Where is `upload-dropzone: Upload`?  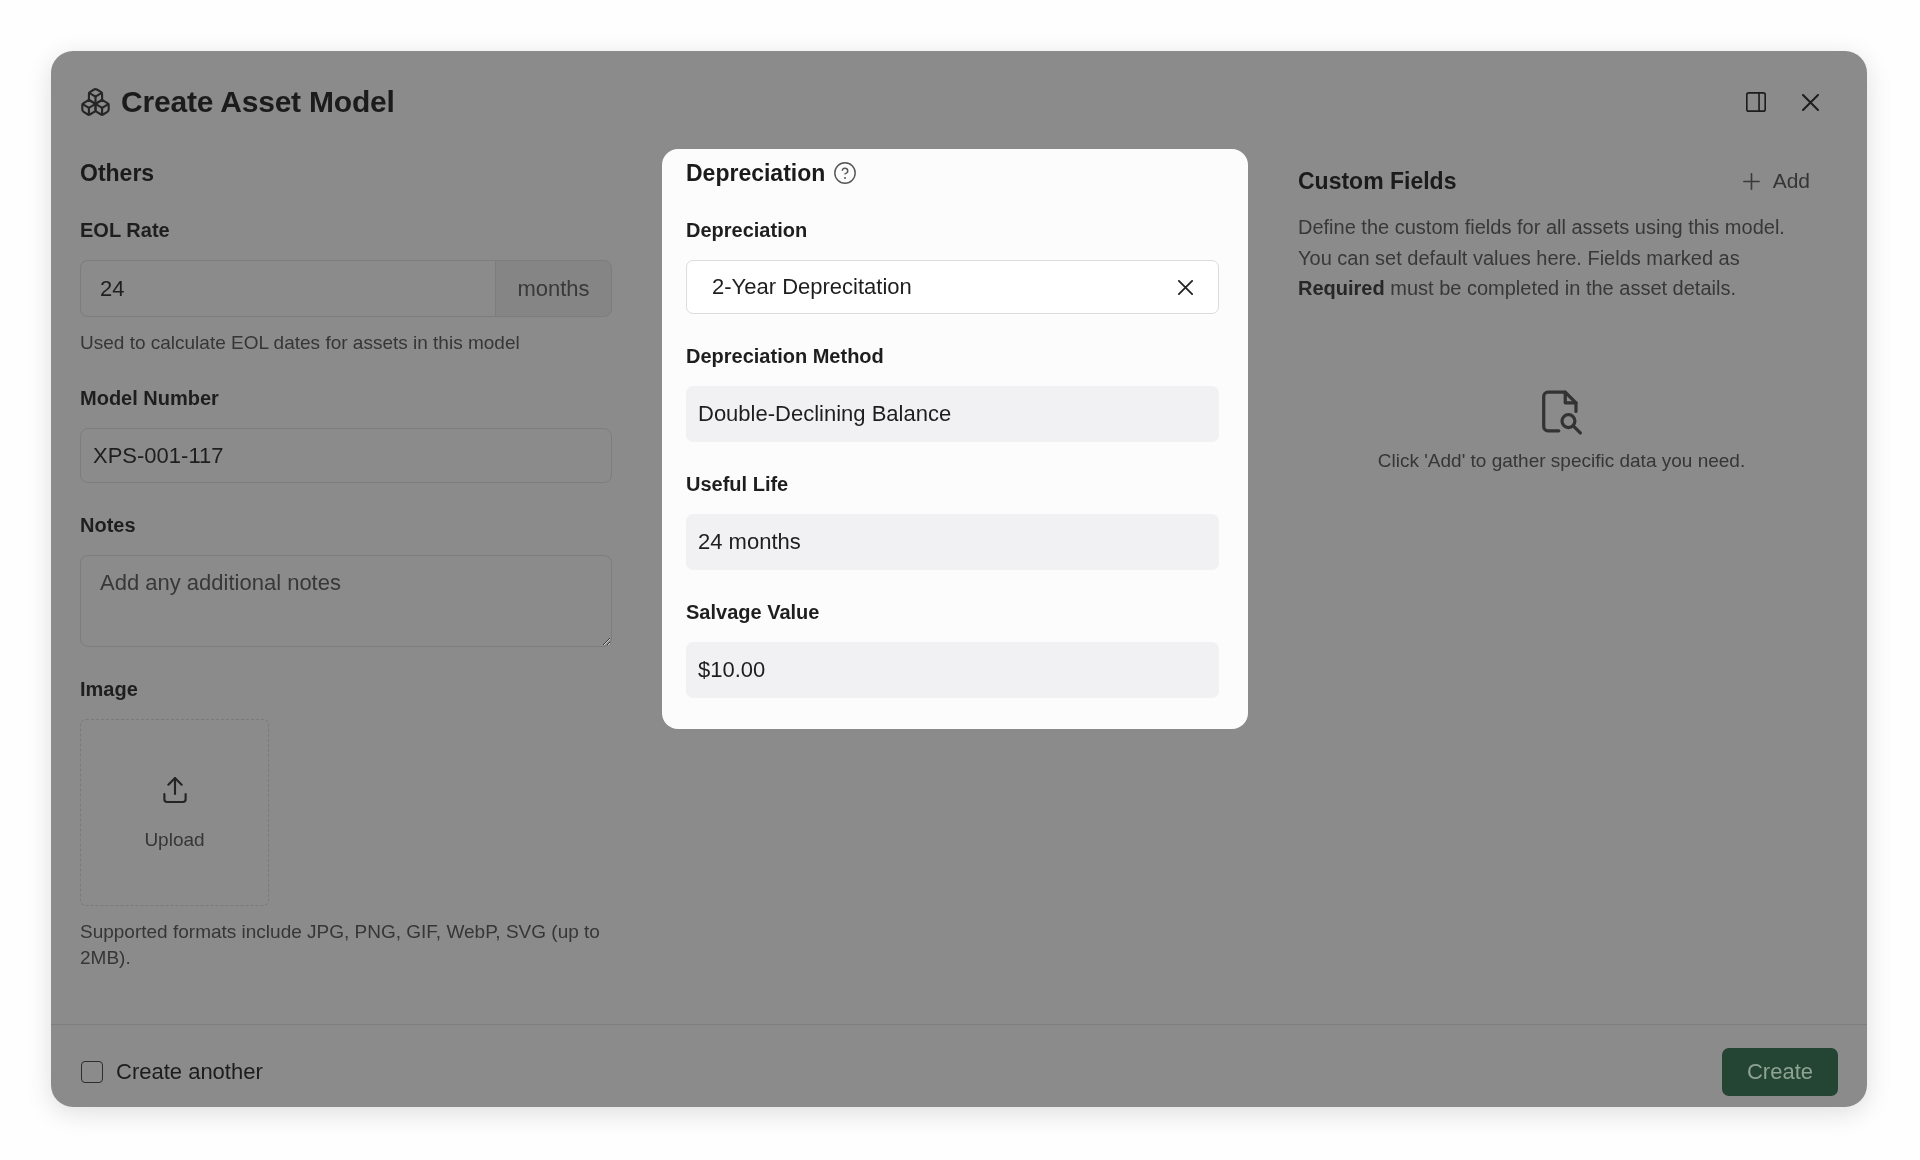
upload-dropzone: Upload is located at coordinates (174, 812).